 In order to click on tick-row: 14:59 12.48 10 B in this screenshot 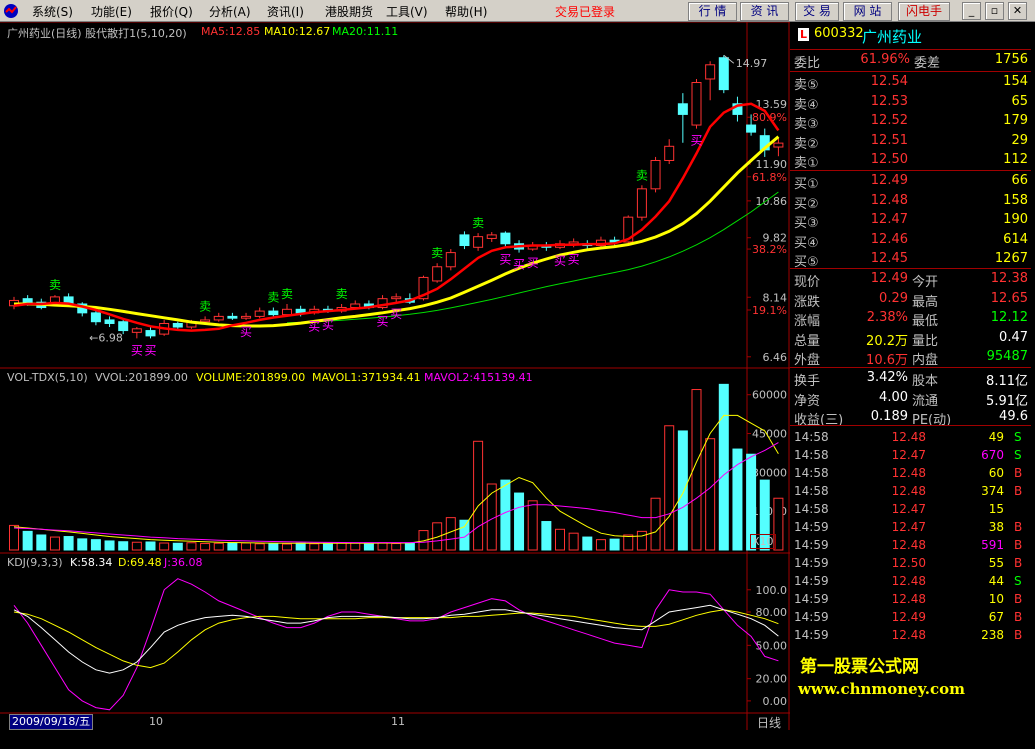, I will do `click(910, 601)`.